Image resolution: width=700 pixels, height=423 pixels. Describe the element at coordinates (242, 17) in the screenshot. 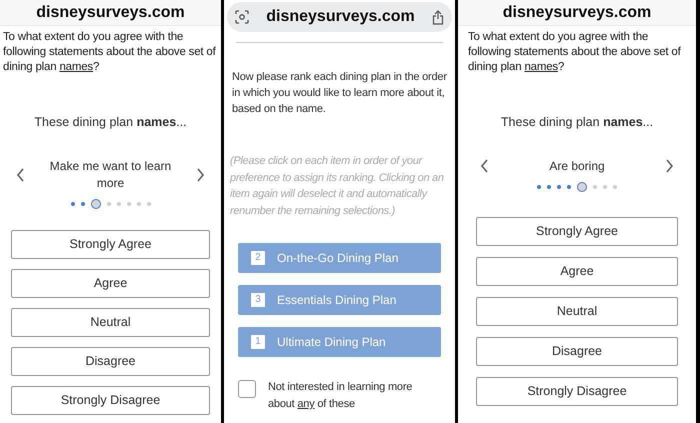

I see `page-settings-icon` at that location.